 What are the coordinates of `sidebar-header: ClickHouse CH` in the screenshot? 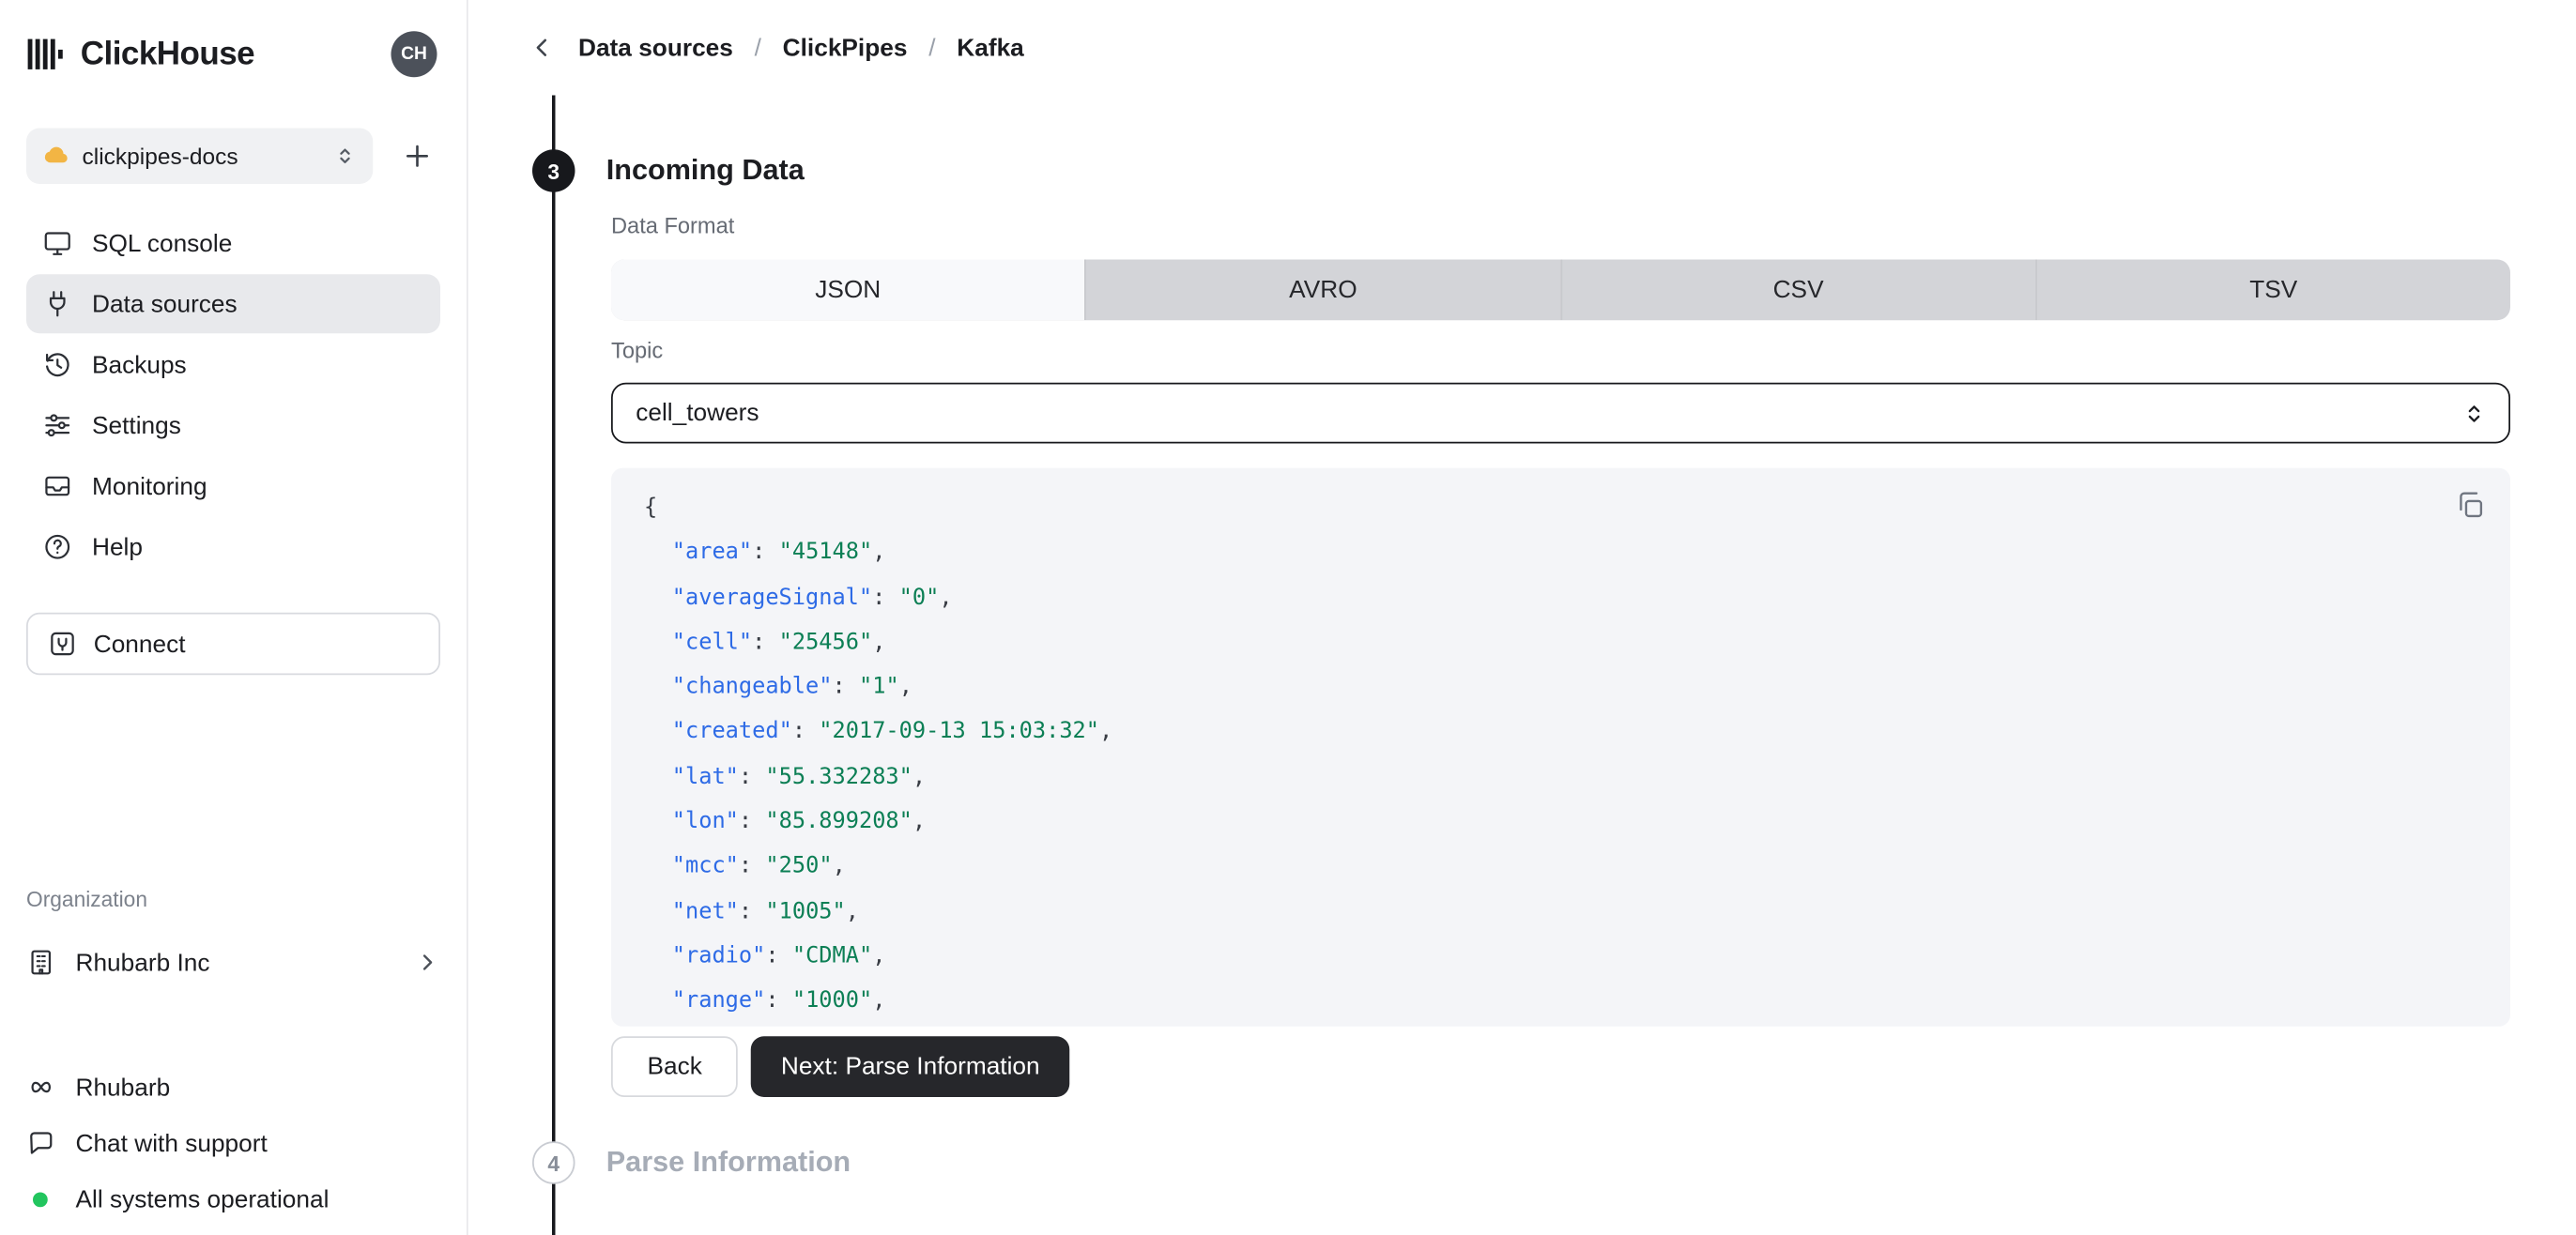 It's located at (234, 55).